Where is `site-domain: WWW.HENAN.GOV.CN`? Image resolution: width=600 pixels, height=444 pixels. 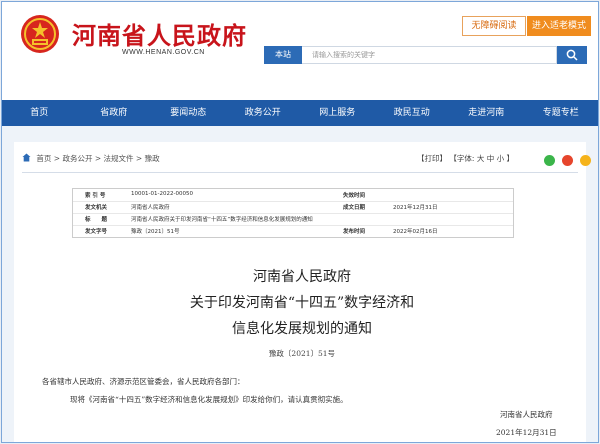
site-domain: WWW.HENAN.GOV.CN is located at coordinates (163, 52).